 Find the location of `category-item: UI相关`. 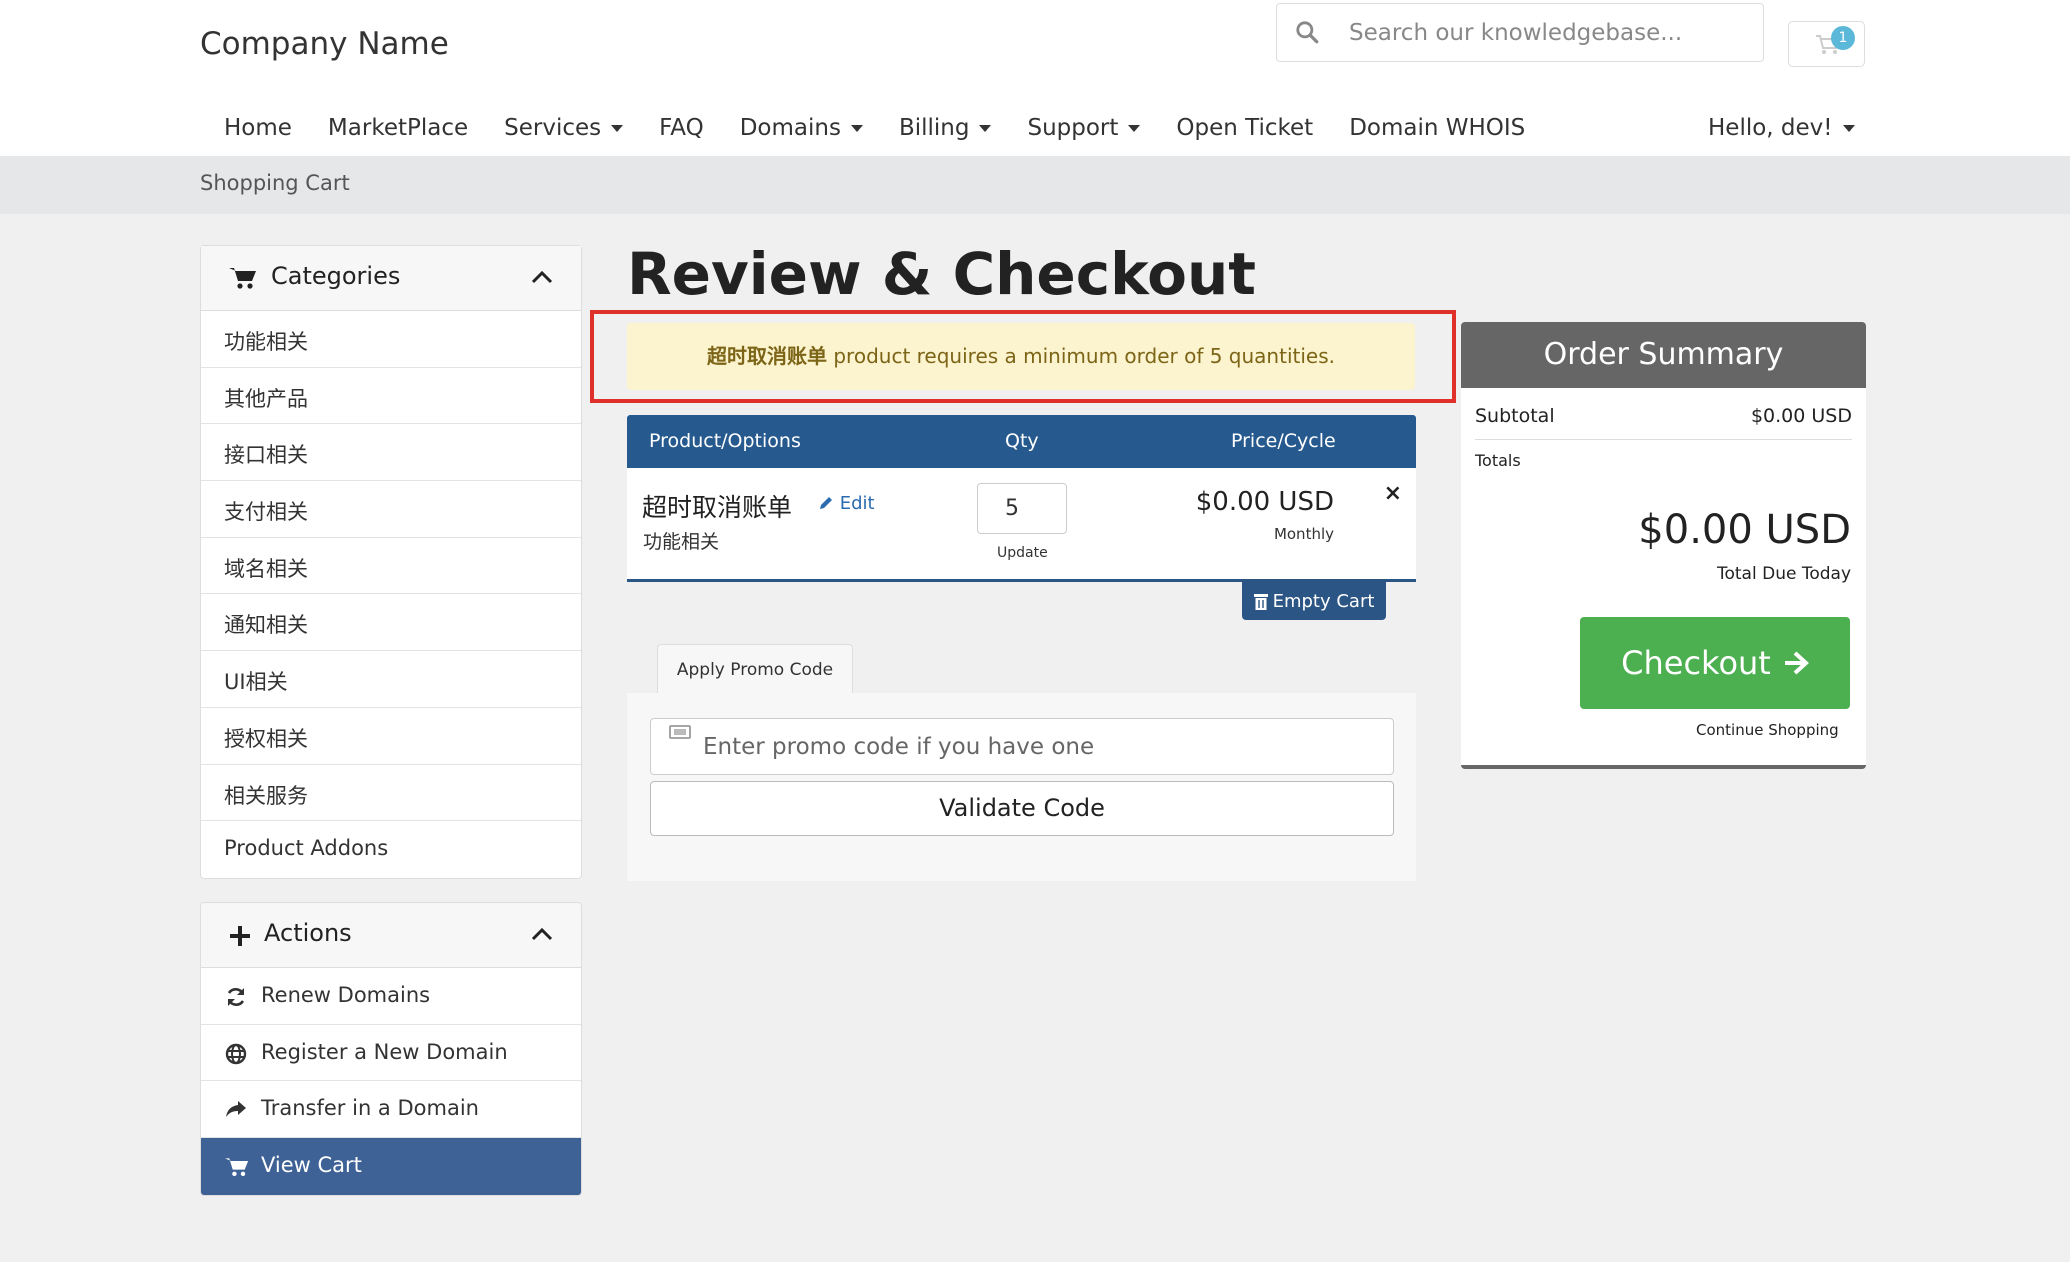

category-item: UI相关 is located at coordinates (391, 679).